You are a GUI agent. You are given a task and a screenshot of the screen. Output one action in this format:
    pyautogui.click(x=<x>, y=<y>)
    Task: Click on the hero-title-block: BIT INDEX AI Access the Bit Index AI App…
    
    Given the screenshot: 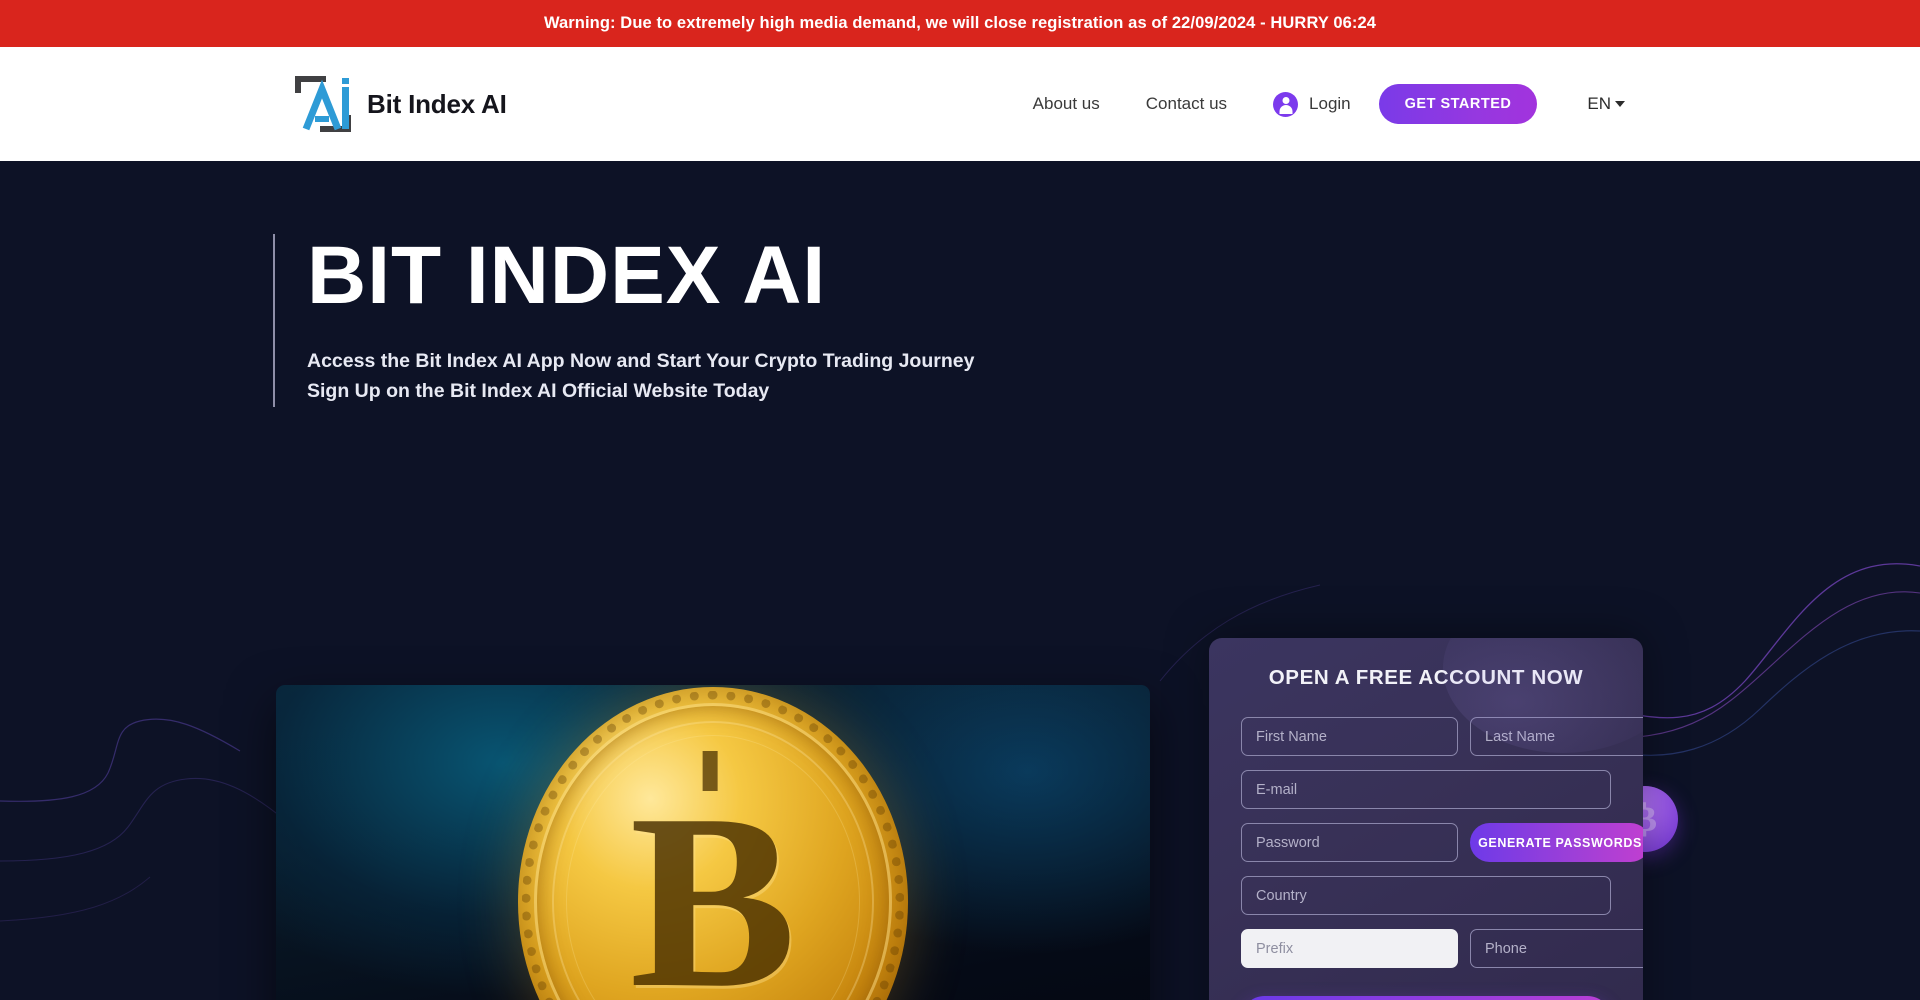 What is the action you would take?
    pyautogui.click(x=773, y=319)
    